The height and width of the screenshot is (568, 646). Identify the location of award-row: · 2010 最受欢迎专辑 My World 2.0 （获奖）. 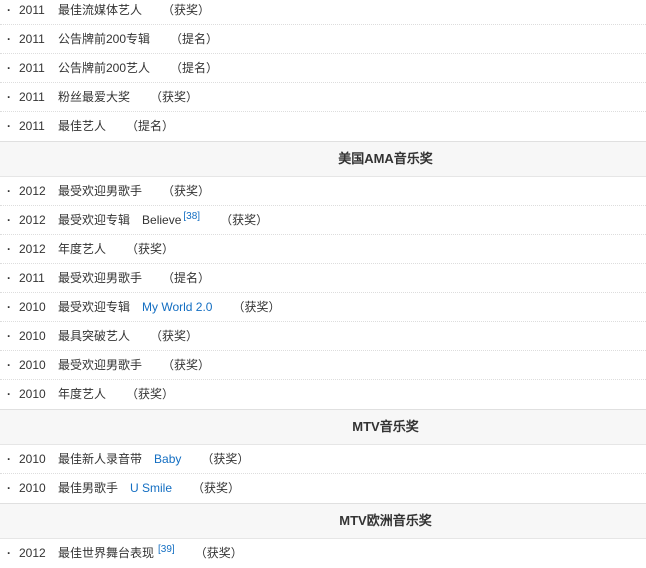
(323, 307).